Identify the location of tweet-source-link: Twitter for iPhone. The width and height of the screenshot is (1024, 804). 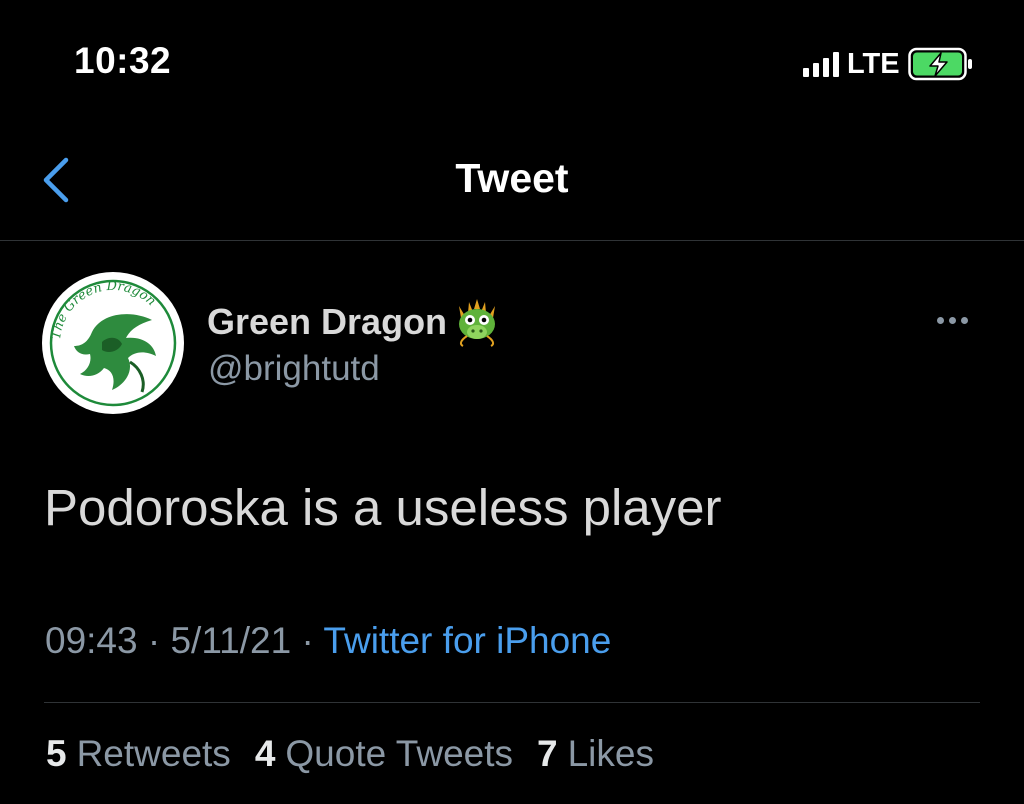
(467, 640).